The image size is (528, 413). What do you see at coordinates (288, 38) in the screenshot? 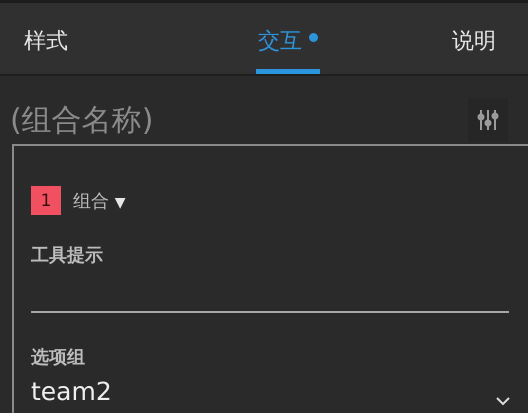
I see `tab: 交互` at bounding box center [288, 38].